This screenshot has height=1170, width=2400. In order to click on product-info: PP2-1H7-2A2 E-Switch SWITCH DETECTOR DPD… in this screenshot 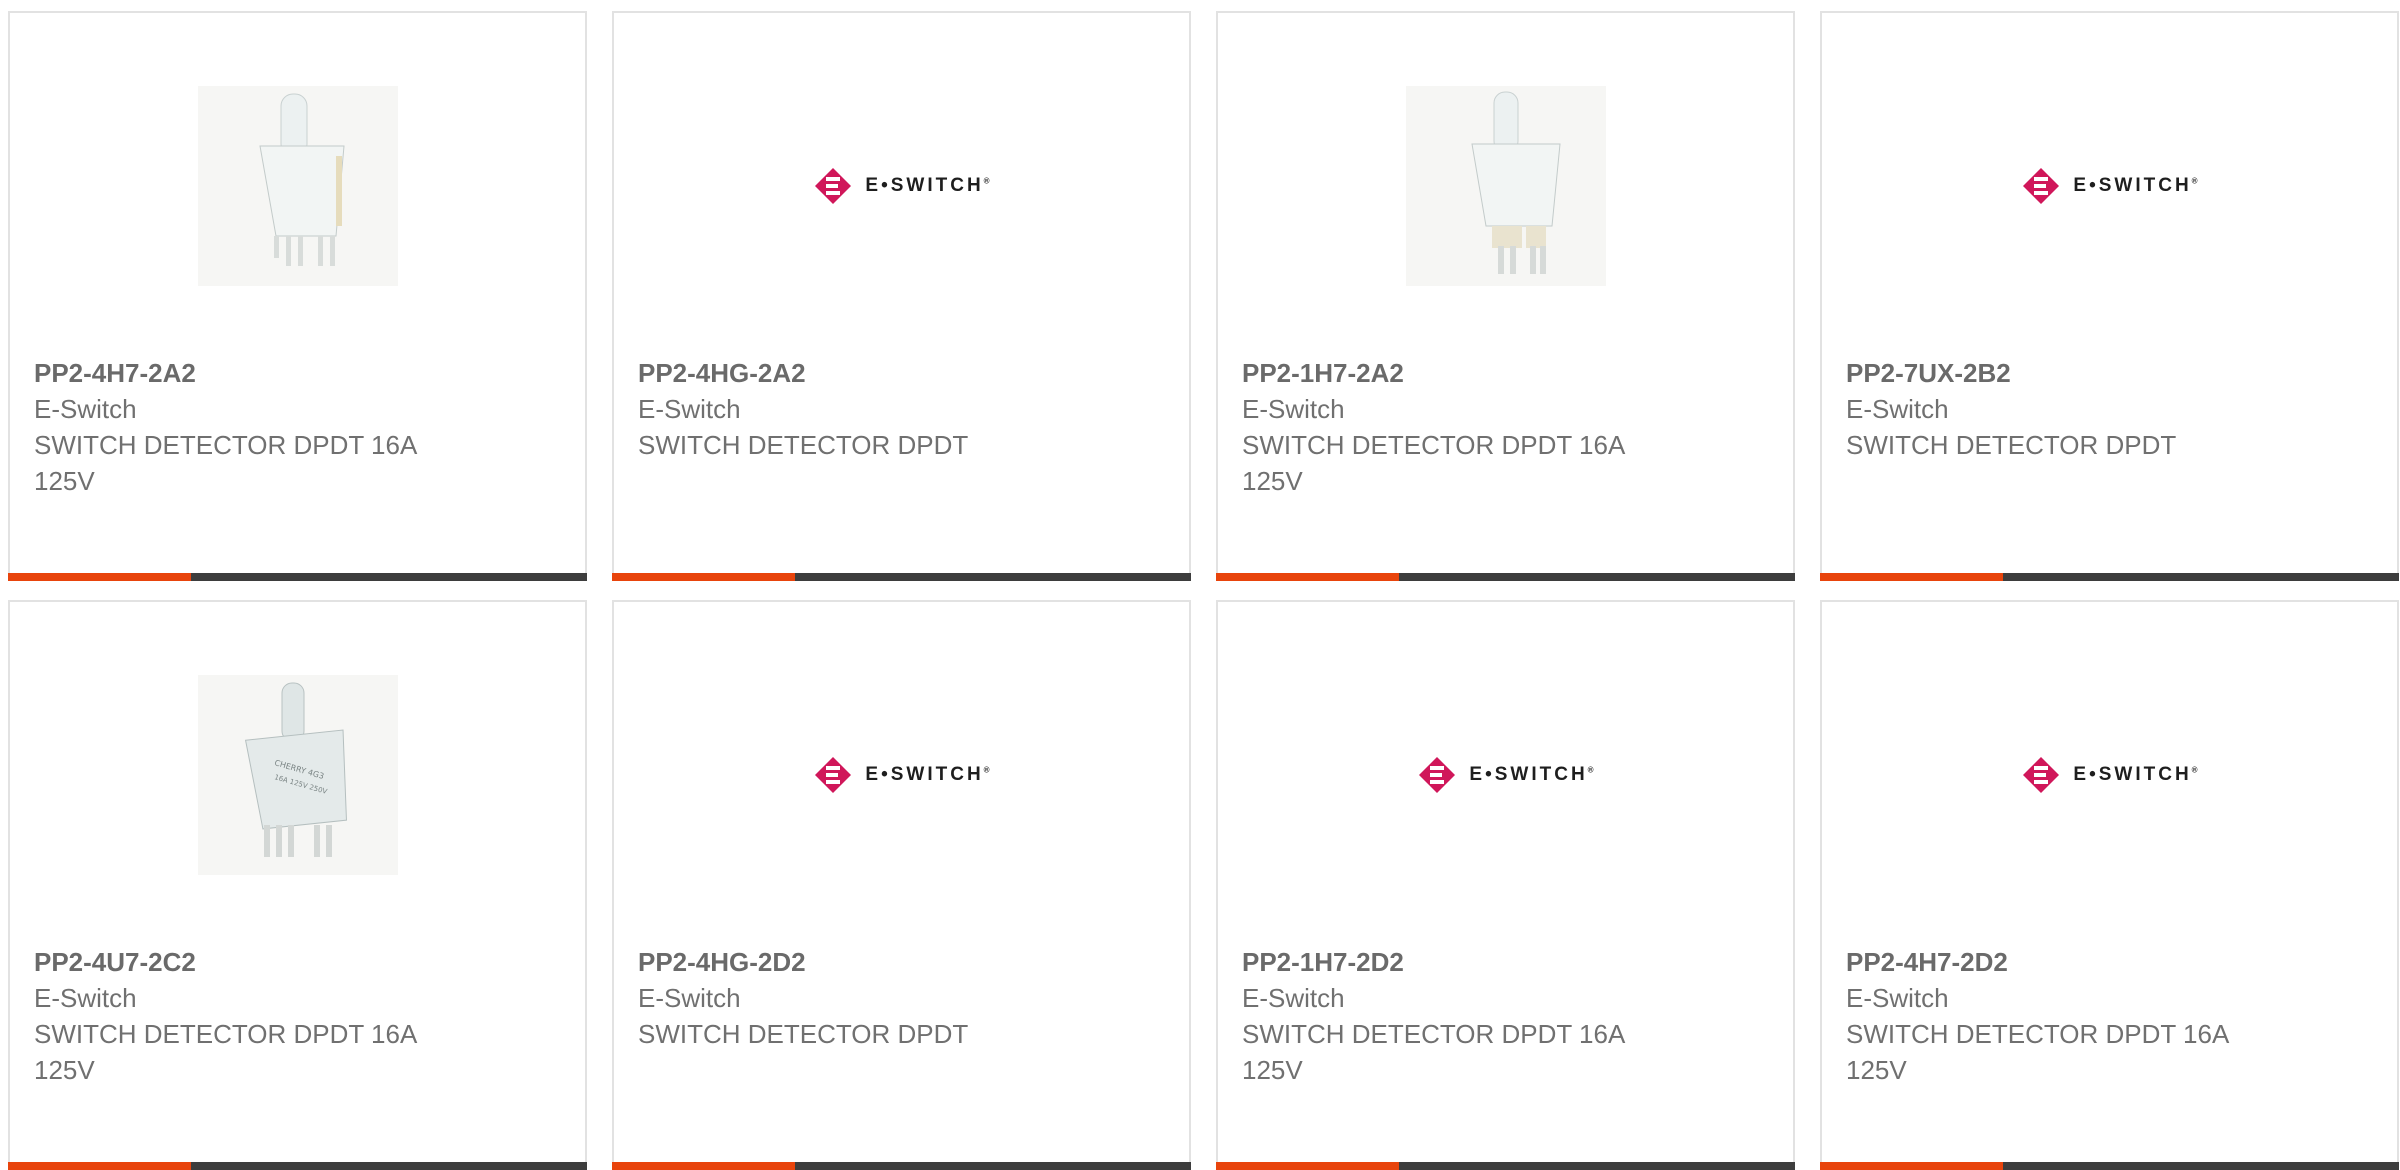, I will do `click(1505, 427)`.